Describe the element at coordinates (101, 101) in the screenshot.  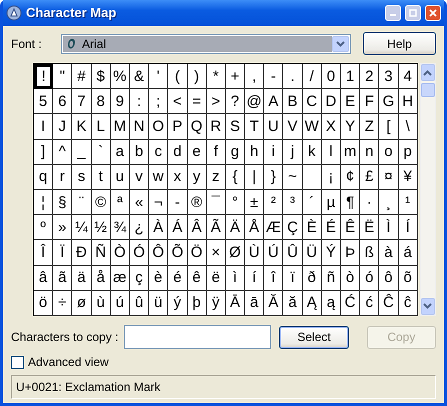
I see `character-cell: 8` at that location.